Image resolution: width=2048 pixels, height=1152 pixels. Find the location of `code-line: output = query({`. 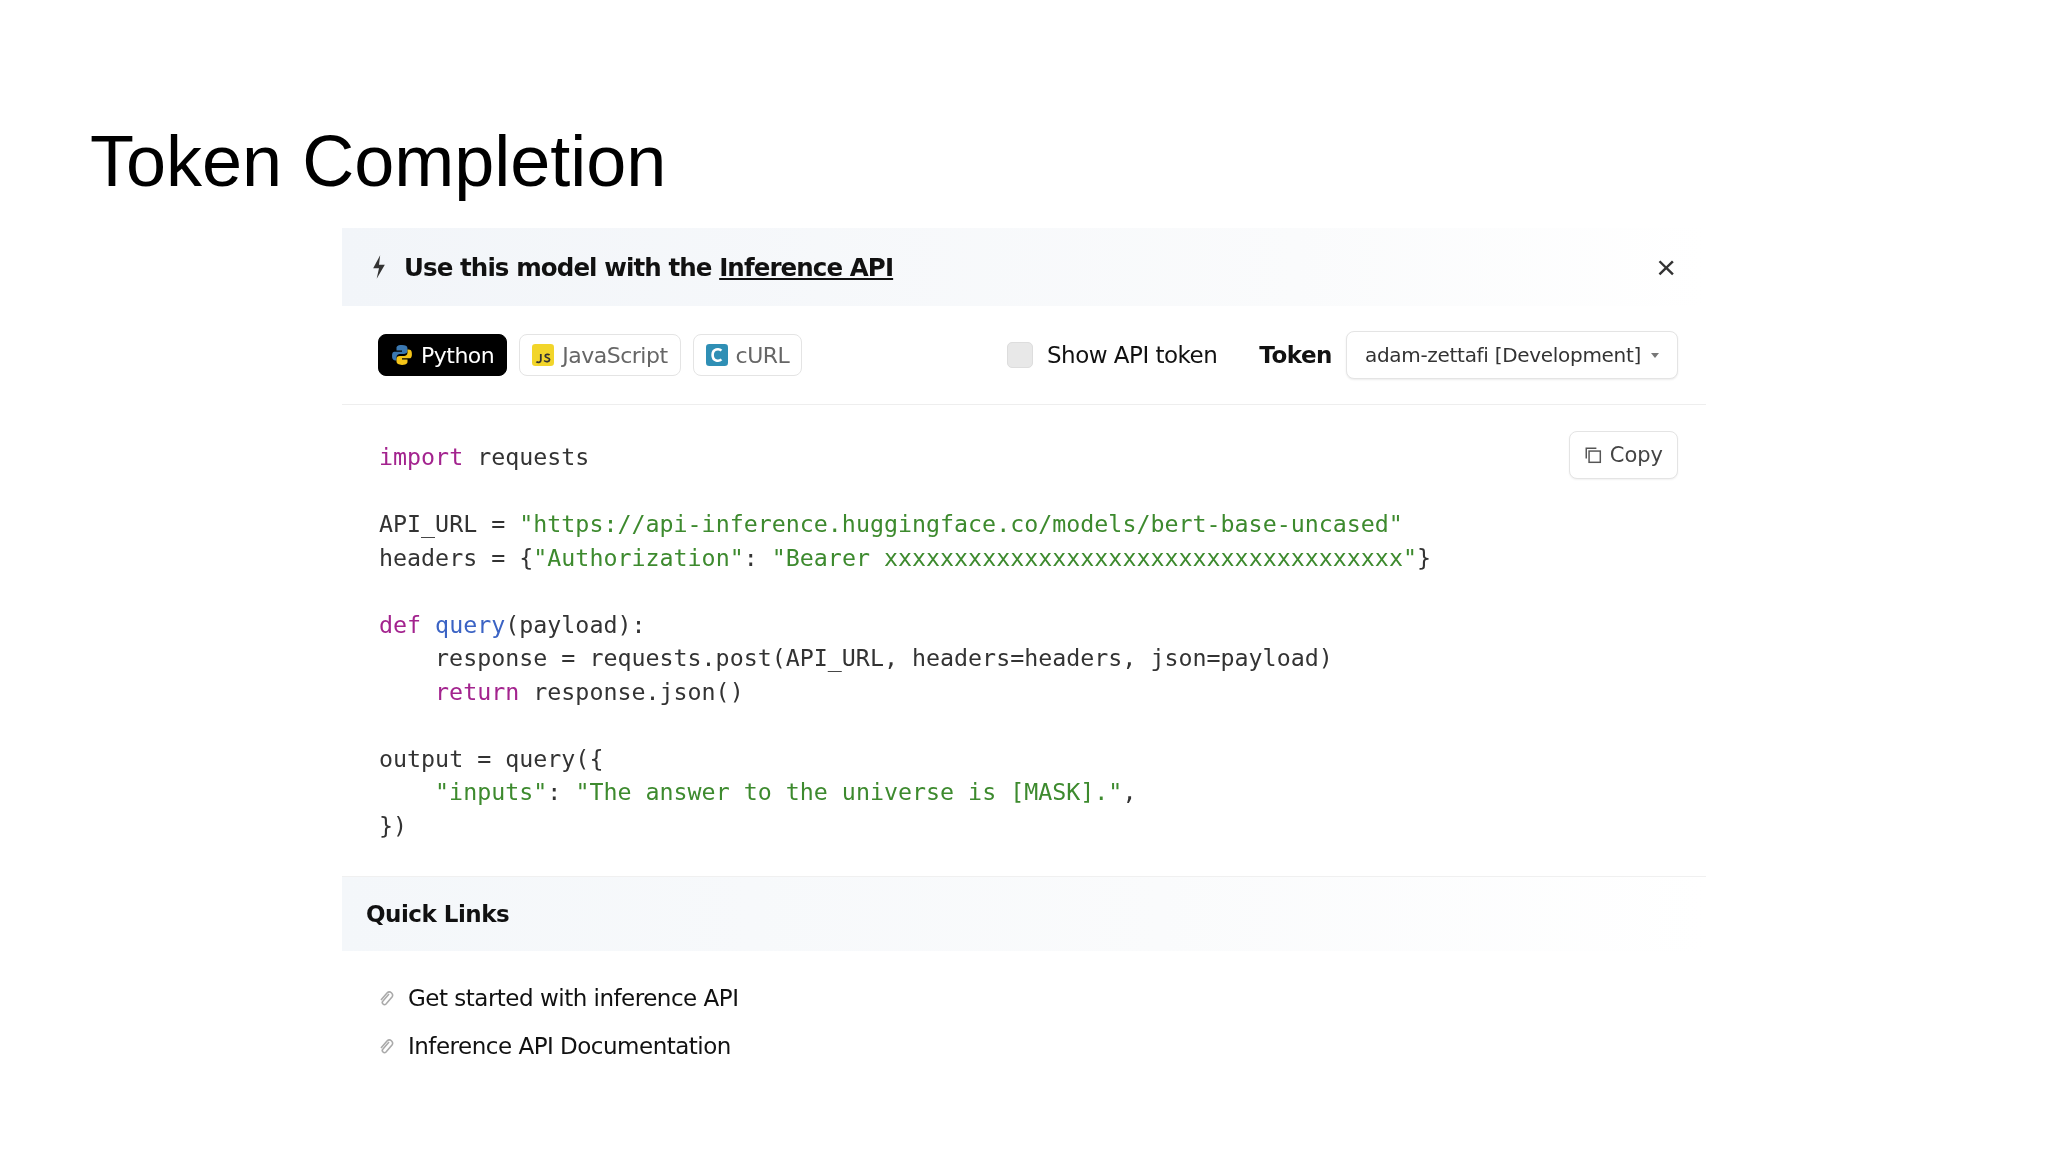

code-line: output = query({ is located at coordinates (491, 758).